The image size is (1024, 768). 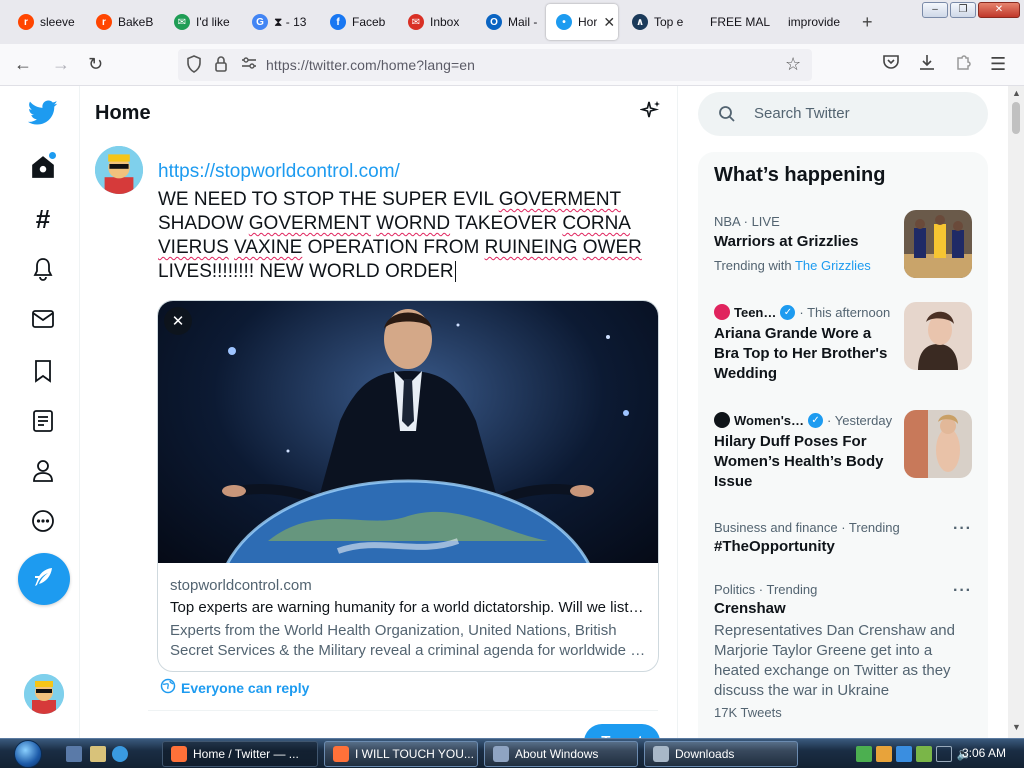 What do you see at coordinates (963, 10) in the screenshot?
I see `maximize-button: ❐` at bounding box center [963, 10].